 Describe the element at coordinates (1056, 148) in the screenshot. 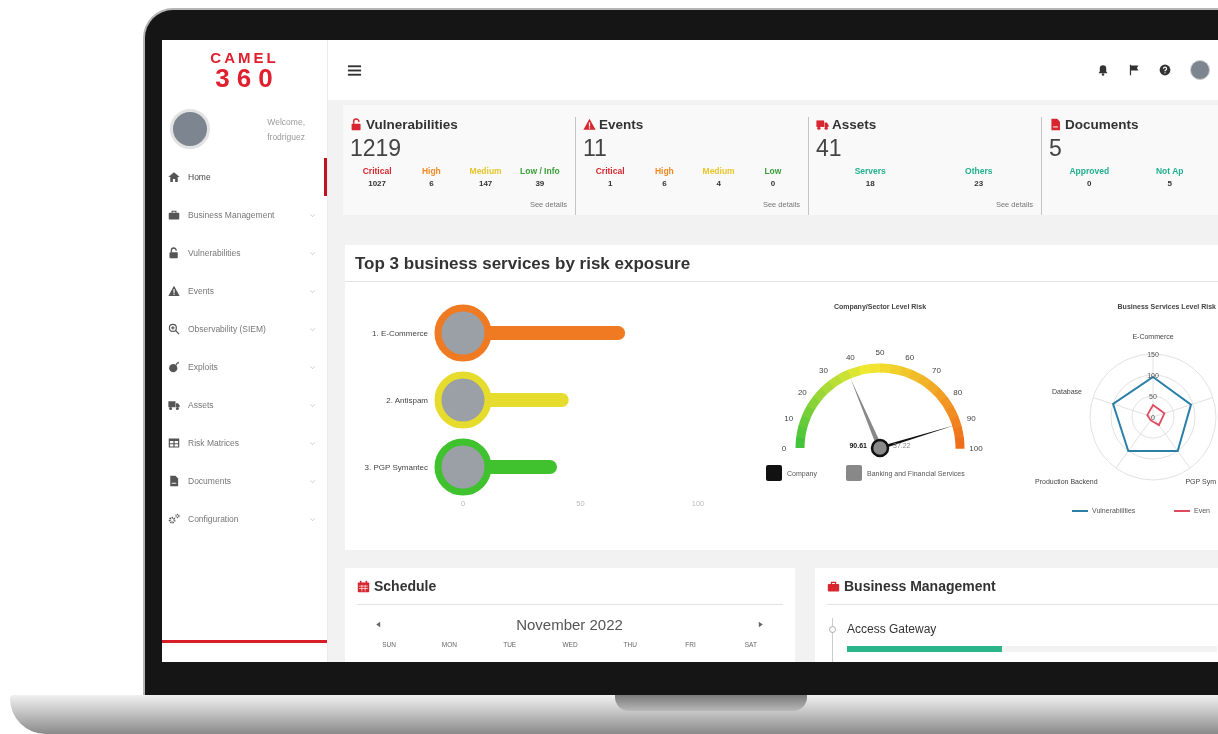

I see `stat-total: 5` at that location.